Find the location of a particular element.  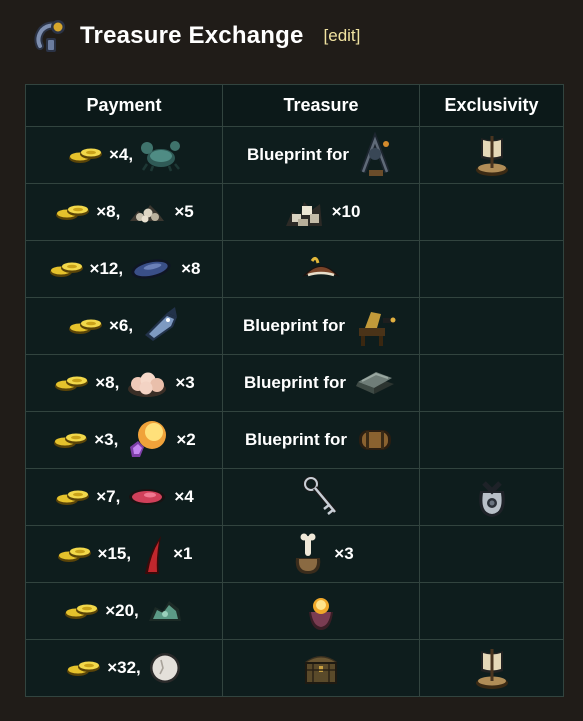

payment-cell: ×8, ×3 is located at coordinates (124, 383).